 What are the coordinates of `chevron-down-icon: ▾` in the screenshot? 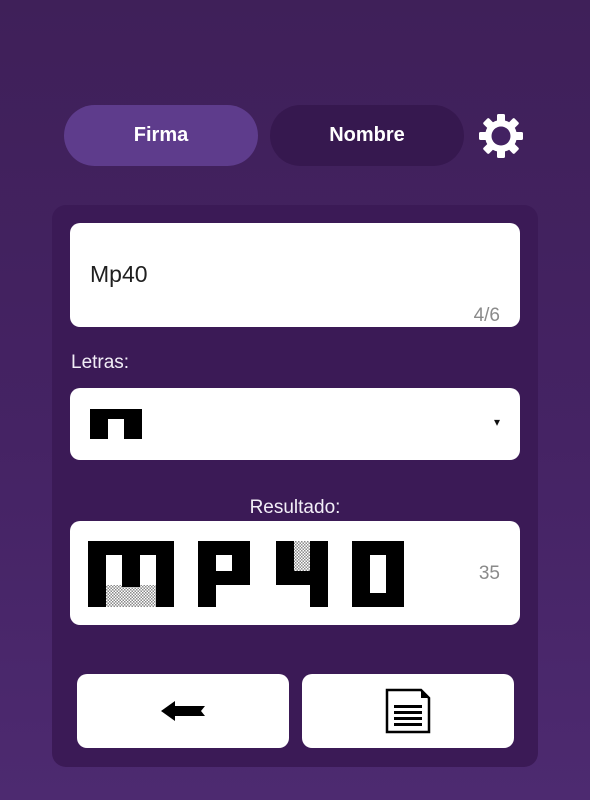 It's located at (496, 422).